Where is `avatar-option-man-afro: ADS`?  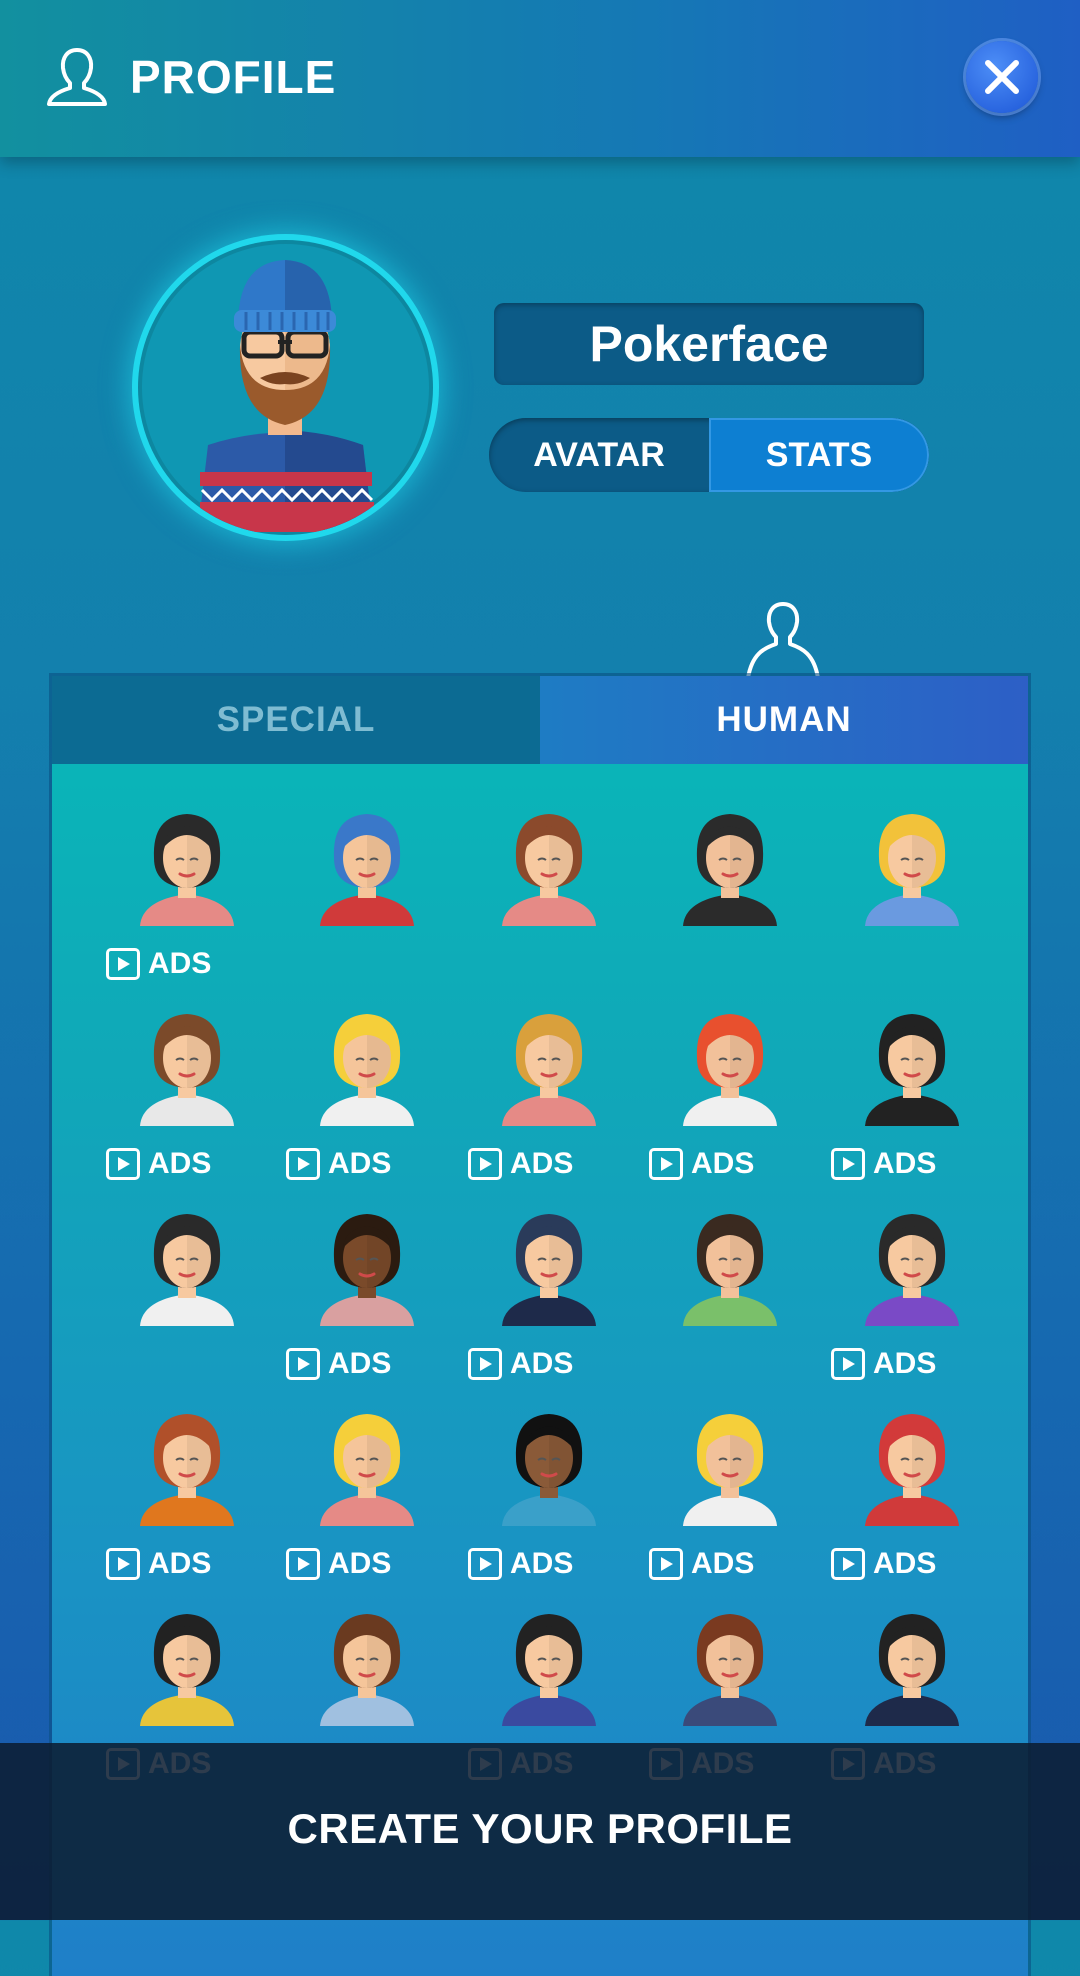 avatar-option-man-afro: ADS is located at coordinates (549, 1508).